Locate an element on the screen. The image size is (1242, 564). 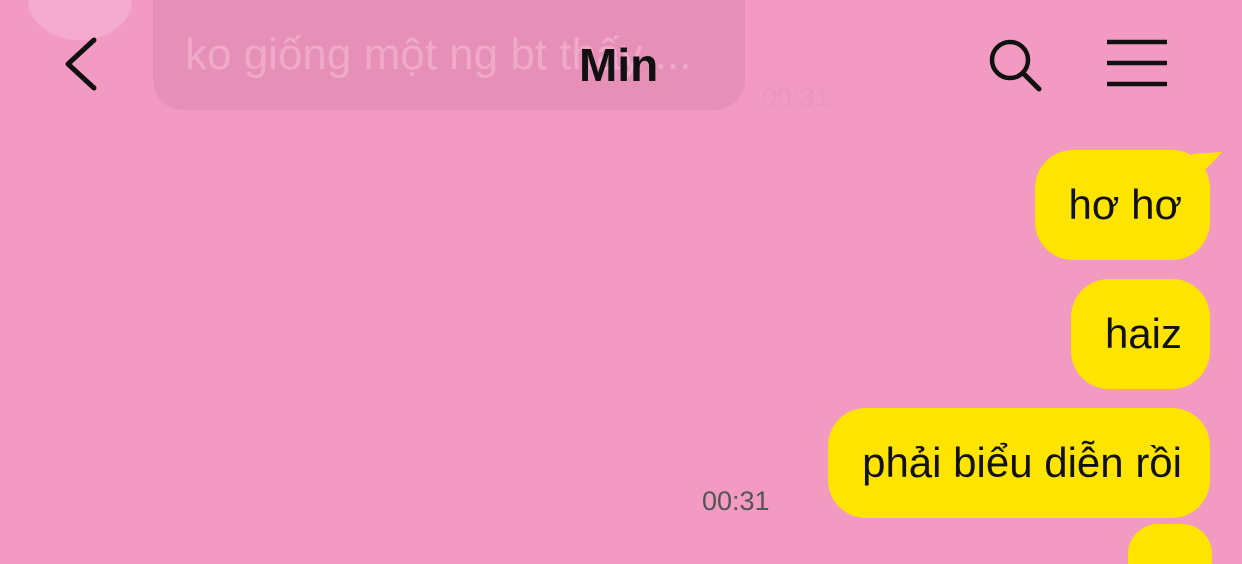
previous-message-time: 00:31 is located at coordinates (796, 97).